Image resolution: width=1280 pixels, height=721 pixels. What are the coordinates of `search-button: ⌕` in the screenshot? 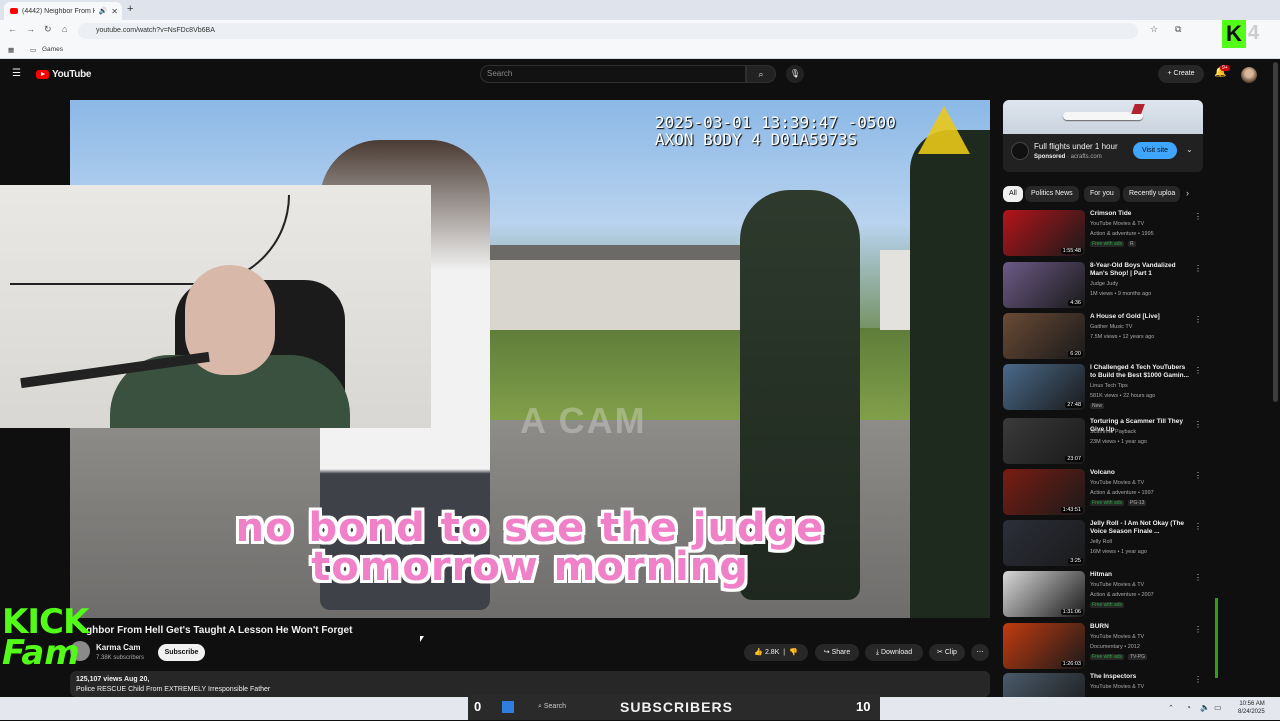 It's located at (761, 74).